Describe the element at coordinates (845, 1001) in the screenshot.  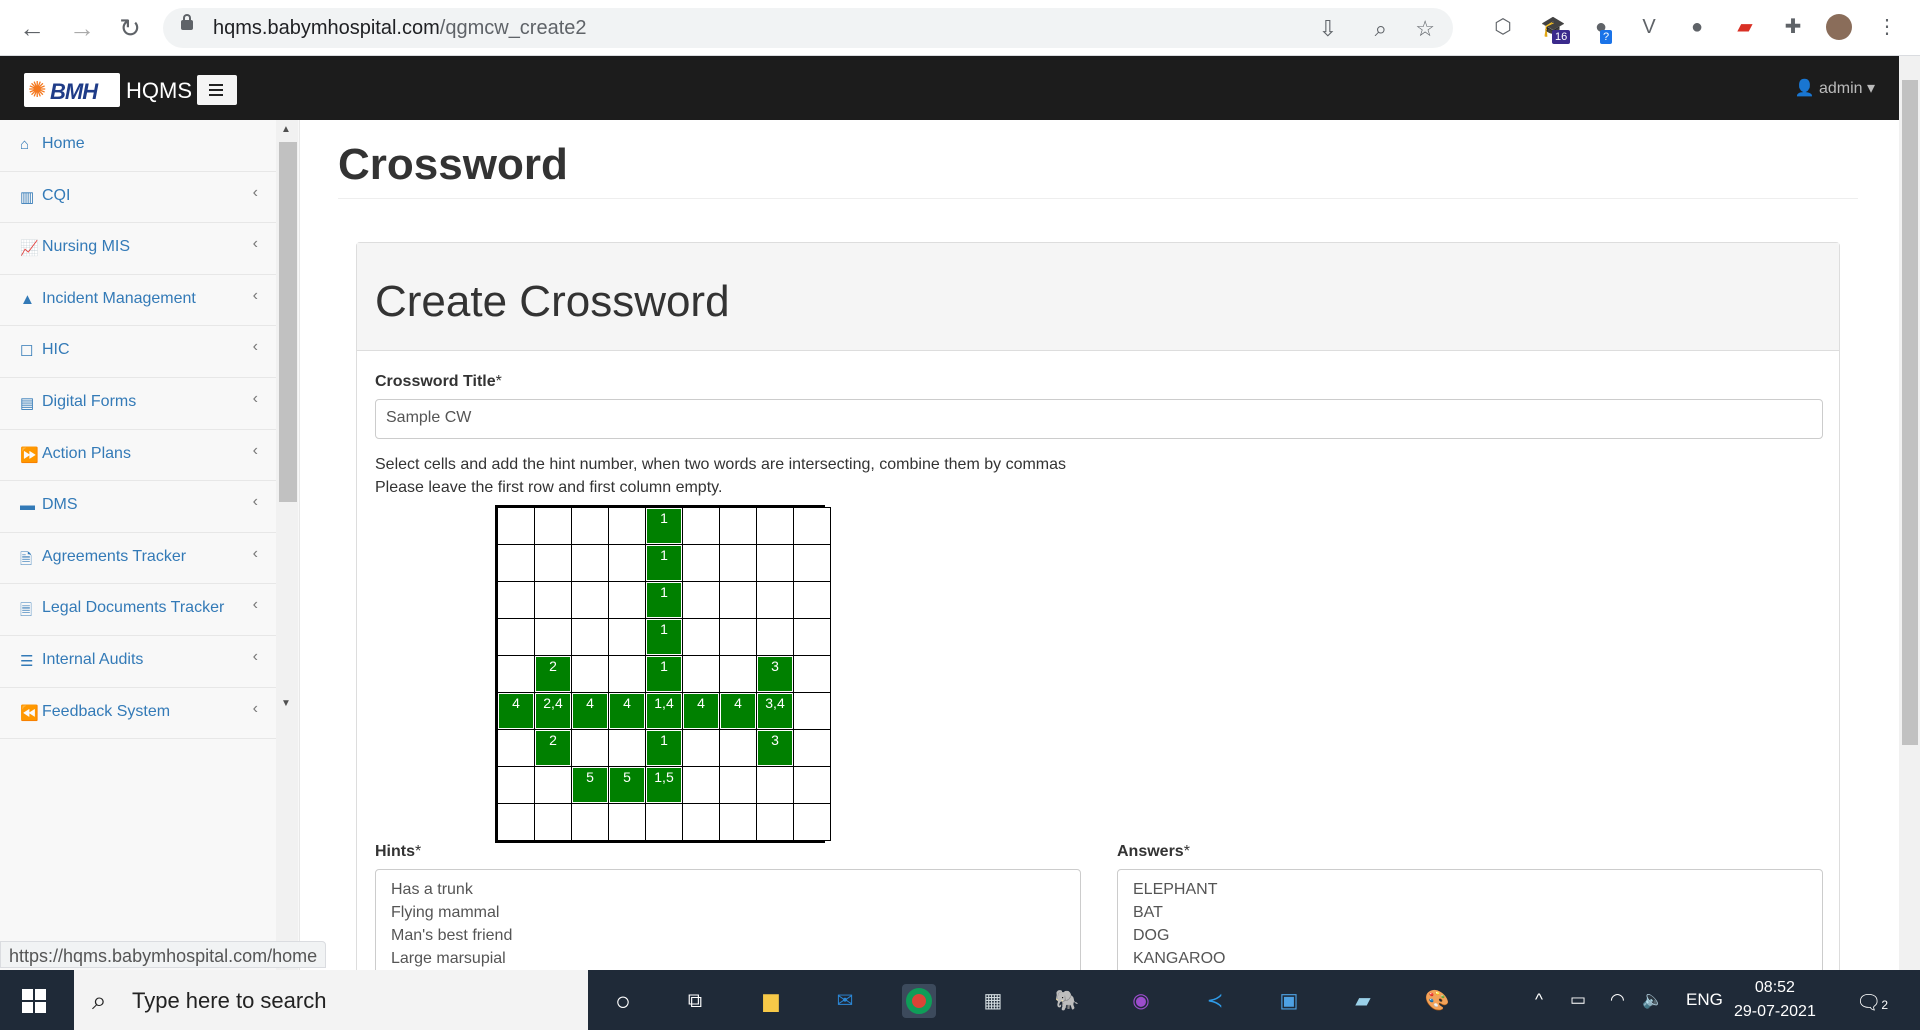
I see `mail-icon: ✉` at that location.